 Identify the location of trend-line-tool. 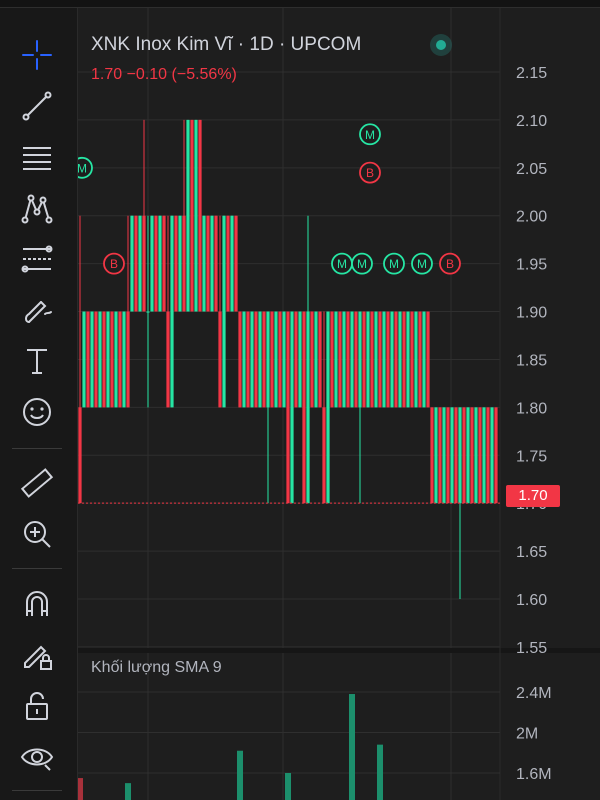
(37, 106).